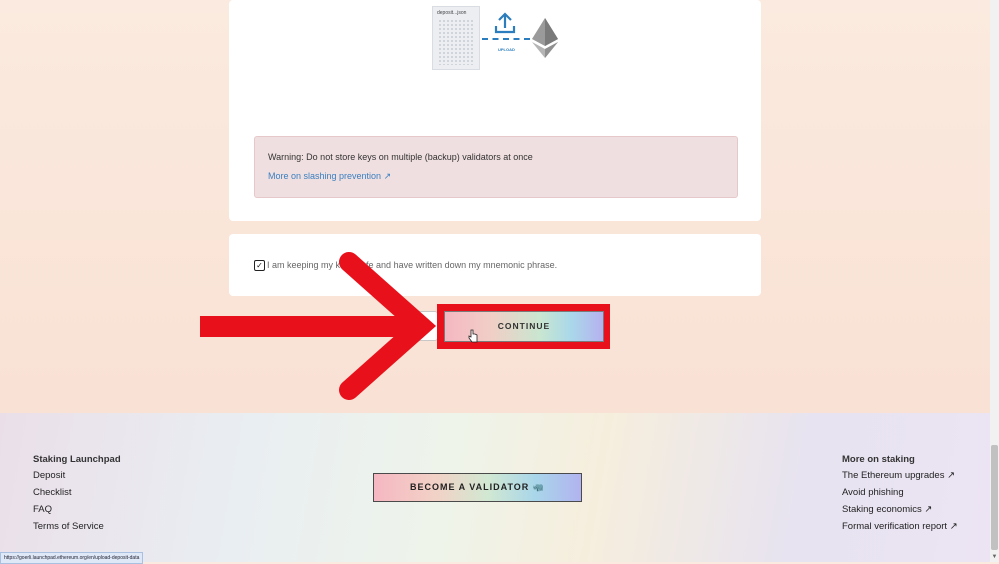  What do you see at coordinates (994, 557) in the screenshot?
I see `scroll-down-arrow-icon: ▼` at bounding box center [994, 557].